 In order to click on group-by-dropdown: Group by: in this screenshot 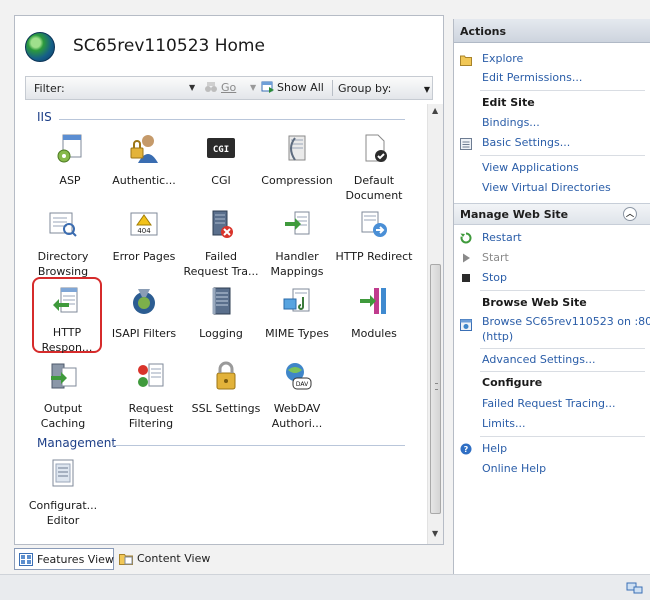, I will do `click(364, 88)`.